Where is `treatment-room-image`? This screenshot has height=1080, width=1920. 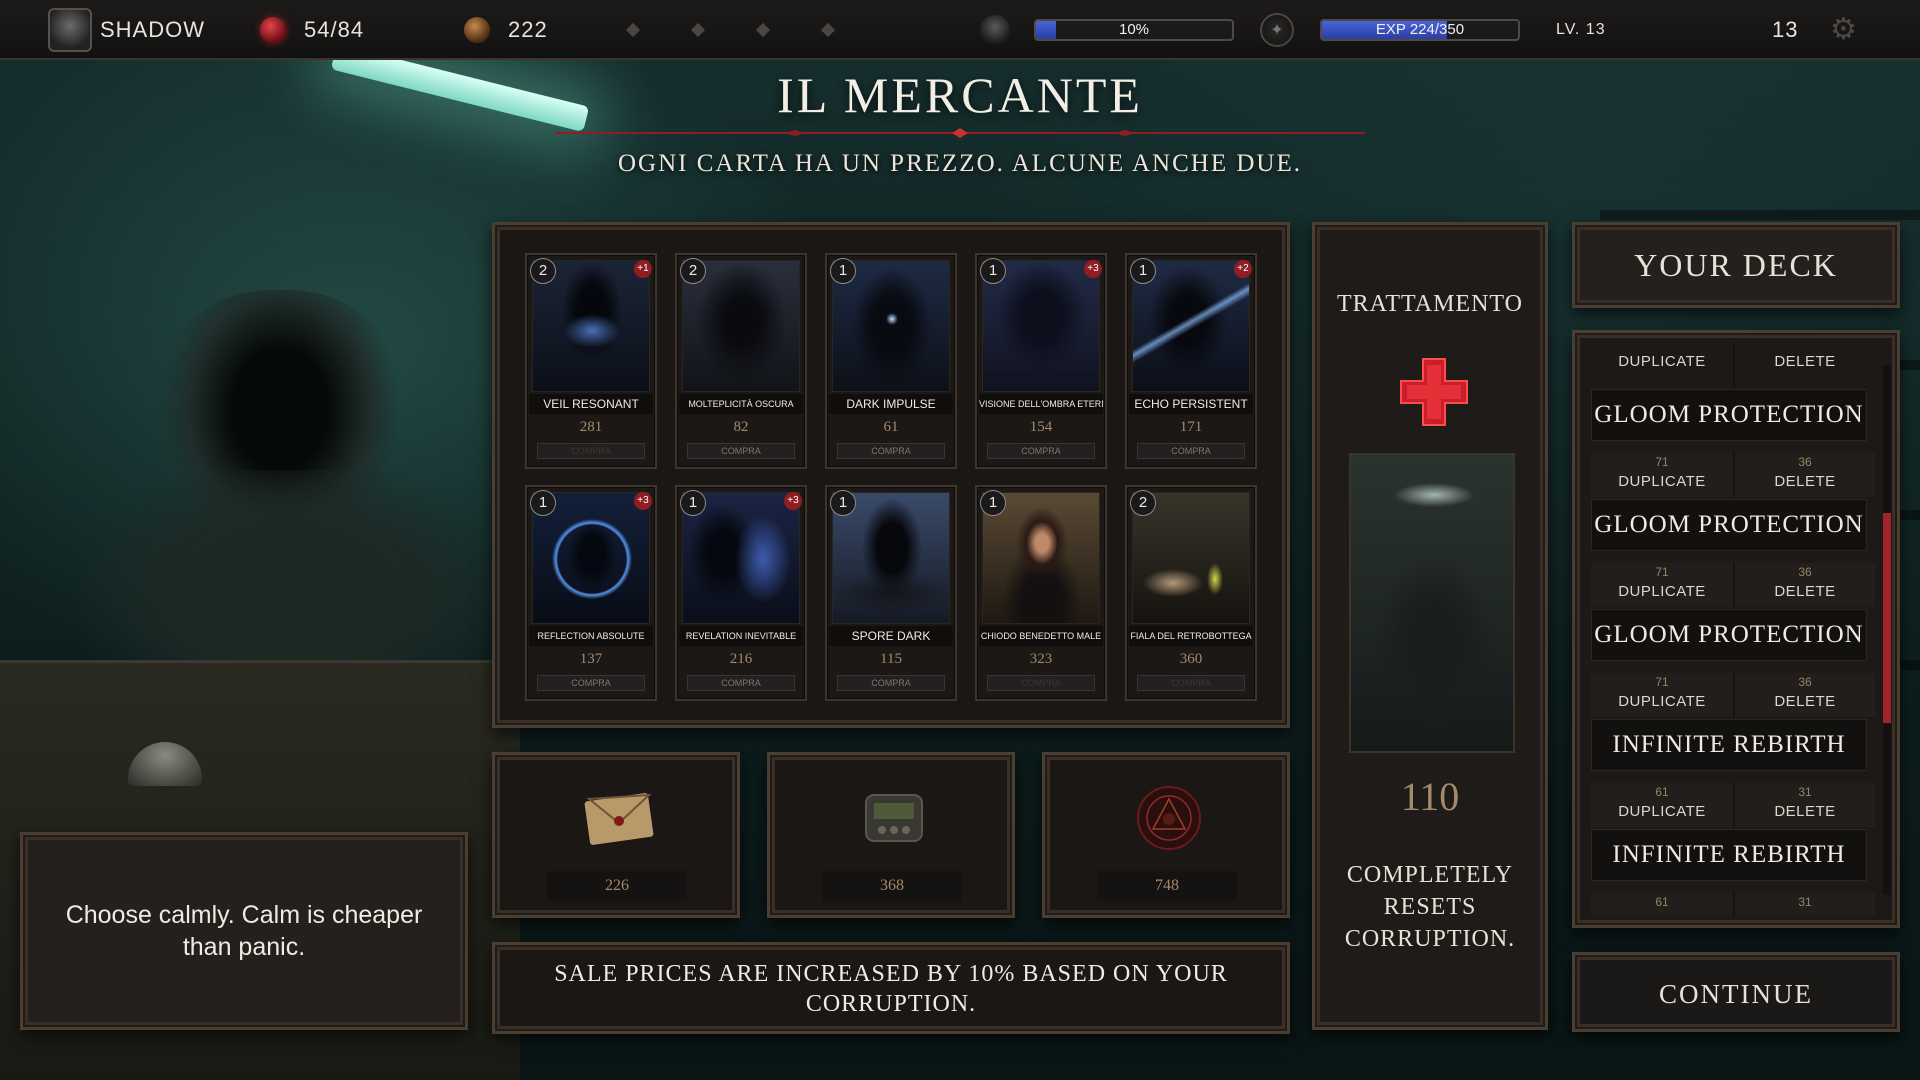
treatment-room-image is located at coordinates (1432, 603).